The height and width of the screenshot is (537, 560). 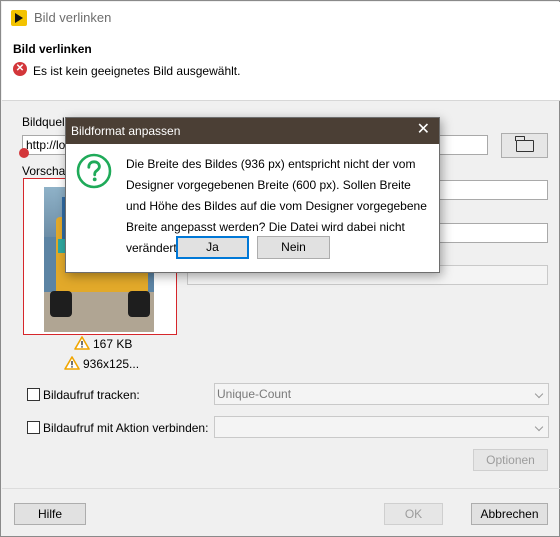 I want to click on window-title: Bild verlinken, so click(x=73, y=17).